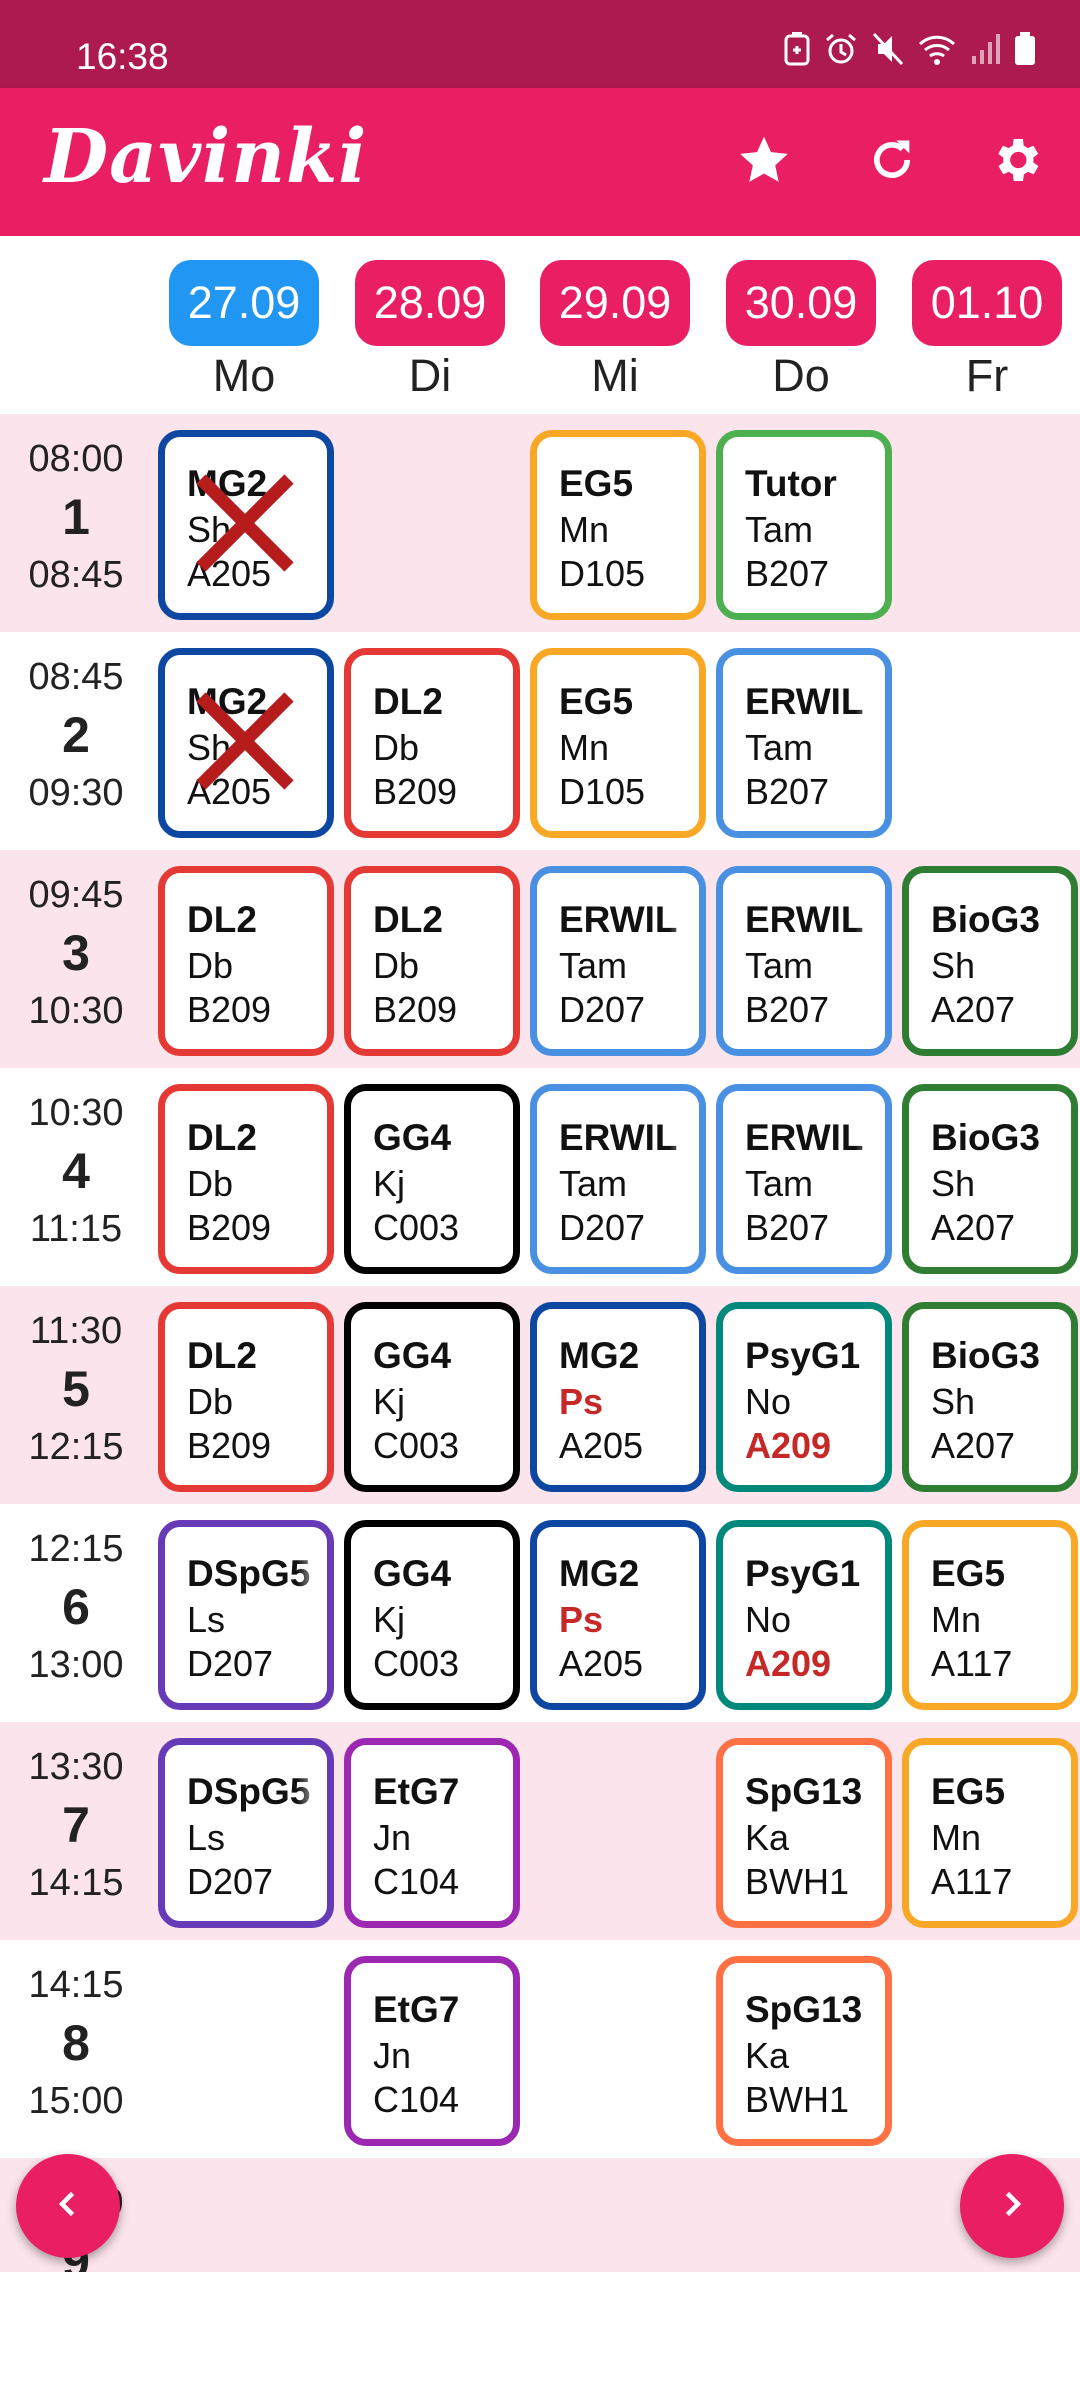 This screenshot has height=2400, width=1080. I want to click on period-time: 13:30 7 14:15, so click(76, 1831).